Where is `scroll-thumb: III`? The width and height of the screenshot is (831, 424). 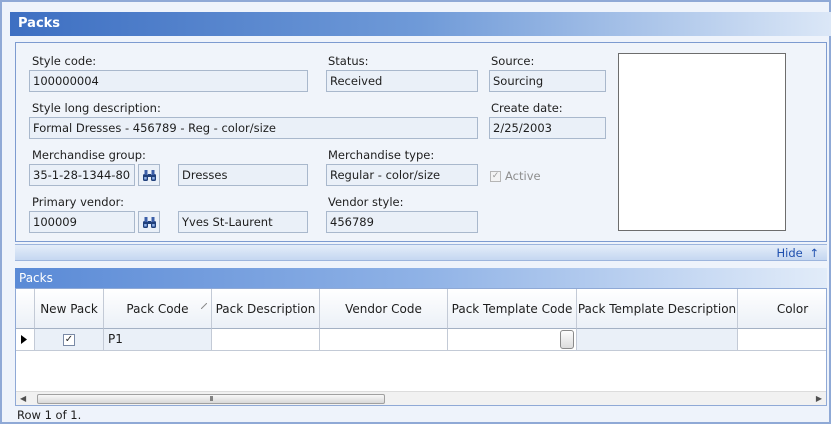 scroll-thumb: III is located at coordinates (211, 399).